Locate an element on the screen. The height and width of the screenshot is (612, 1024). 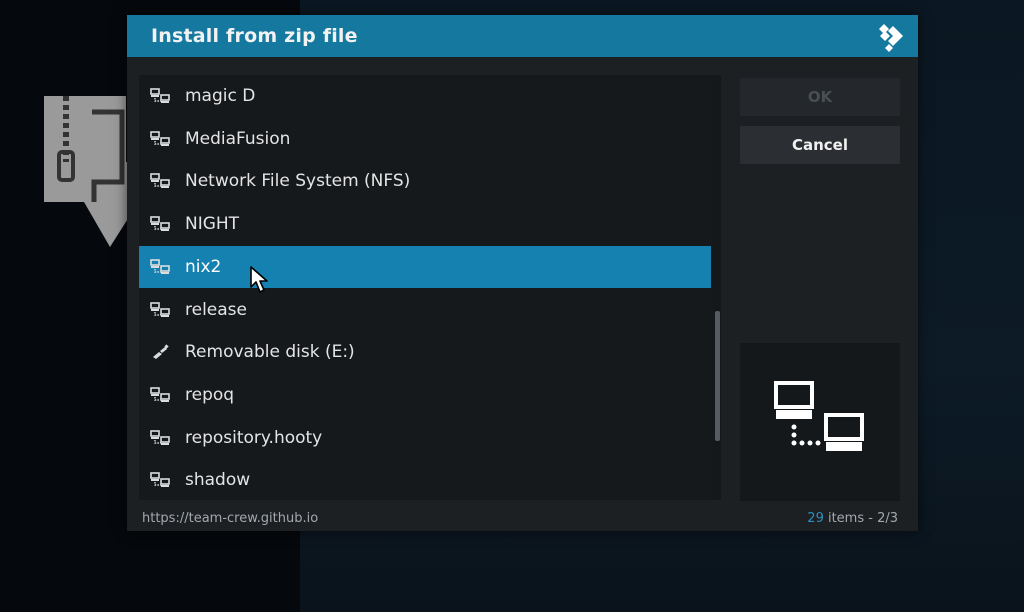
list-item-label: magic D is located at coordinates (220, 96).